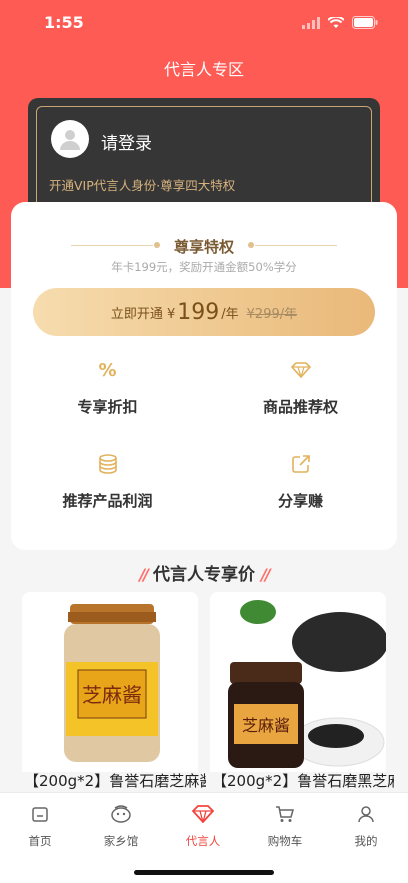 This screenshot has height=883, width=408. I want to click on status-bar: 1:55, so click(204, 22).